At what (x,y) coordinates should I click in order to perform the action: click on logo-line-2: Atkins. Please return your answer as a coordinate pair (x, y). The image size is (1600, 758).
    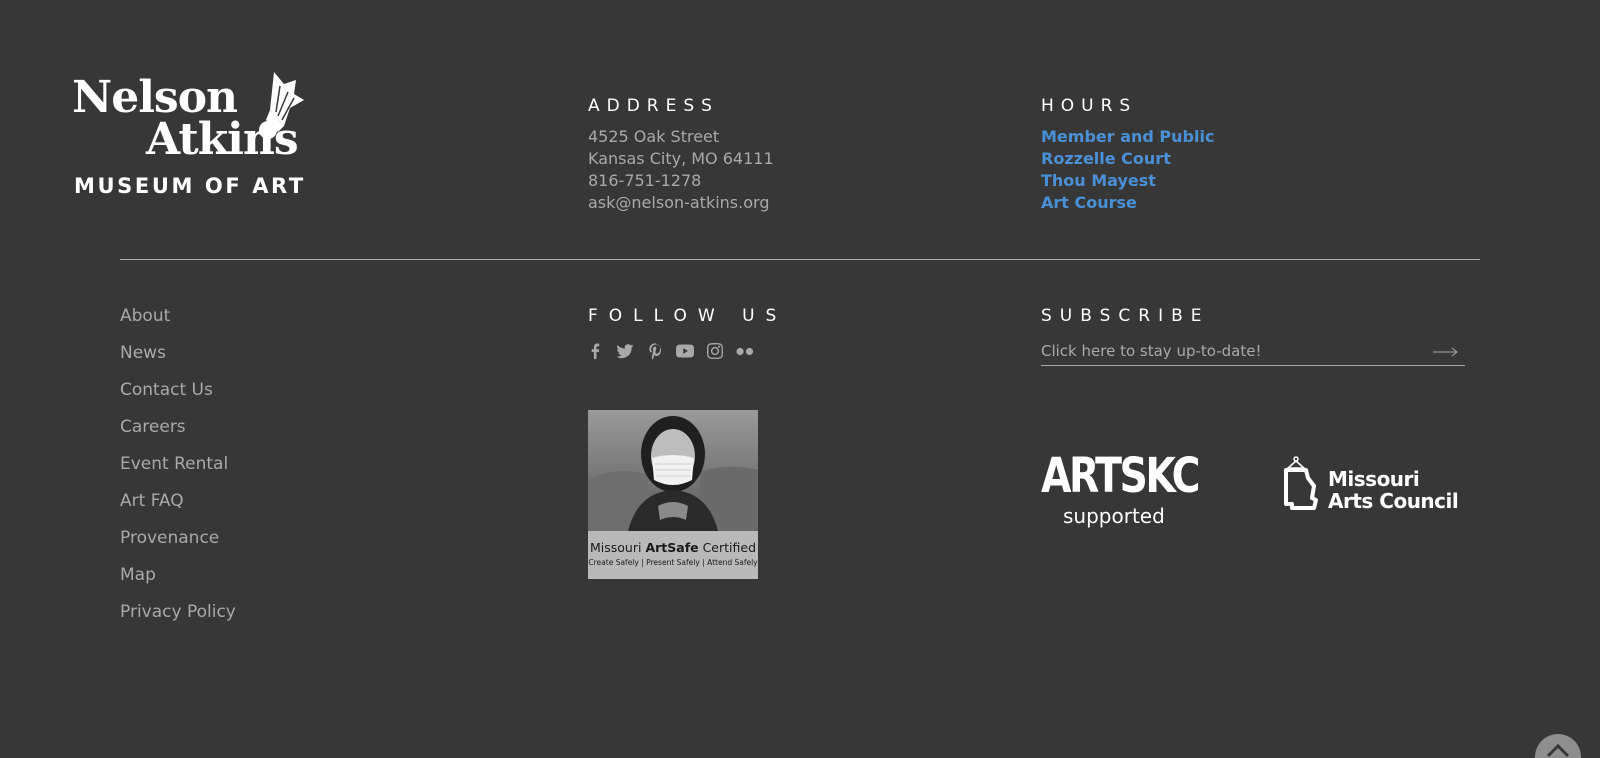
    Looking at the image, I should click on (222, 139).